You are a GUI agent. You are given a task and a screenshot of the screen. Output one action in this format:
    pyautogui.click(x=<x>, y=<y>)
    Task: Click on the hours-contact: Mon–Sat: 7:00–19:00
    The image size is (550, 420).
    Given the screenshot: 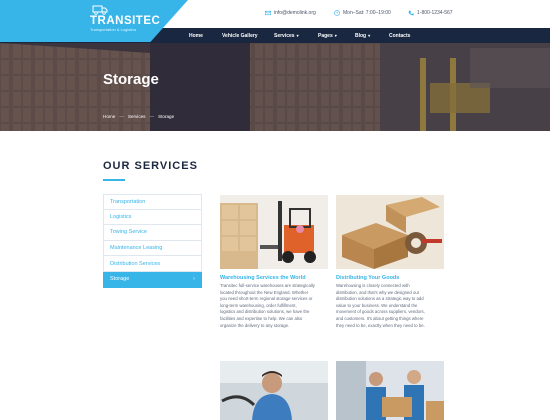 What is the action you would take?
    pyautogui.click(x=362, y=13)
    